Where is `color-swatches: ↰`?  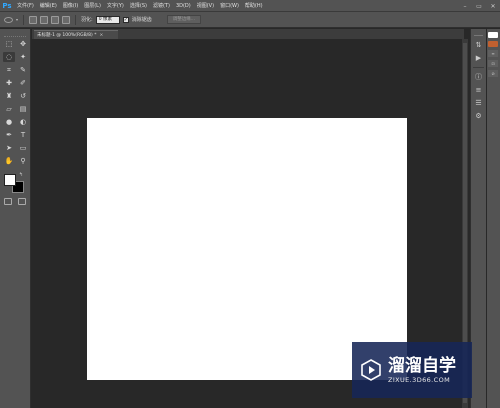 color-swatches: ↰ is located at coordinates (16, 183).